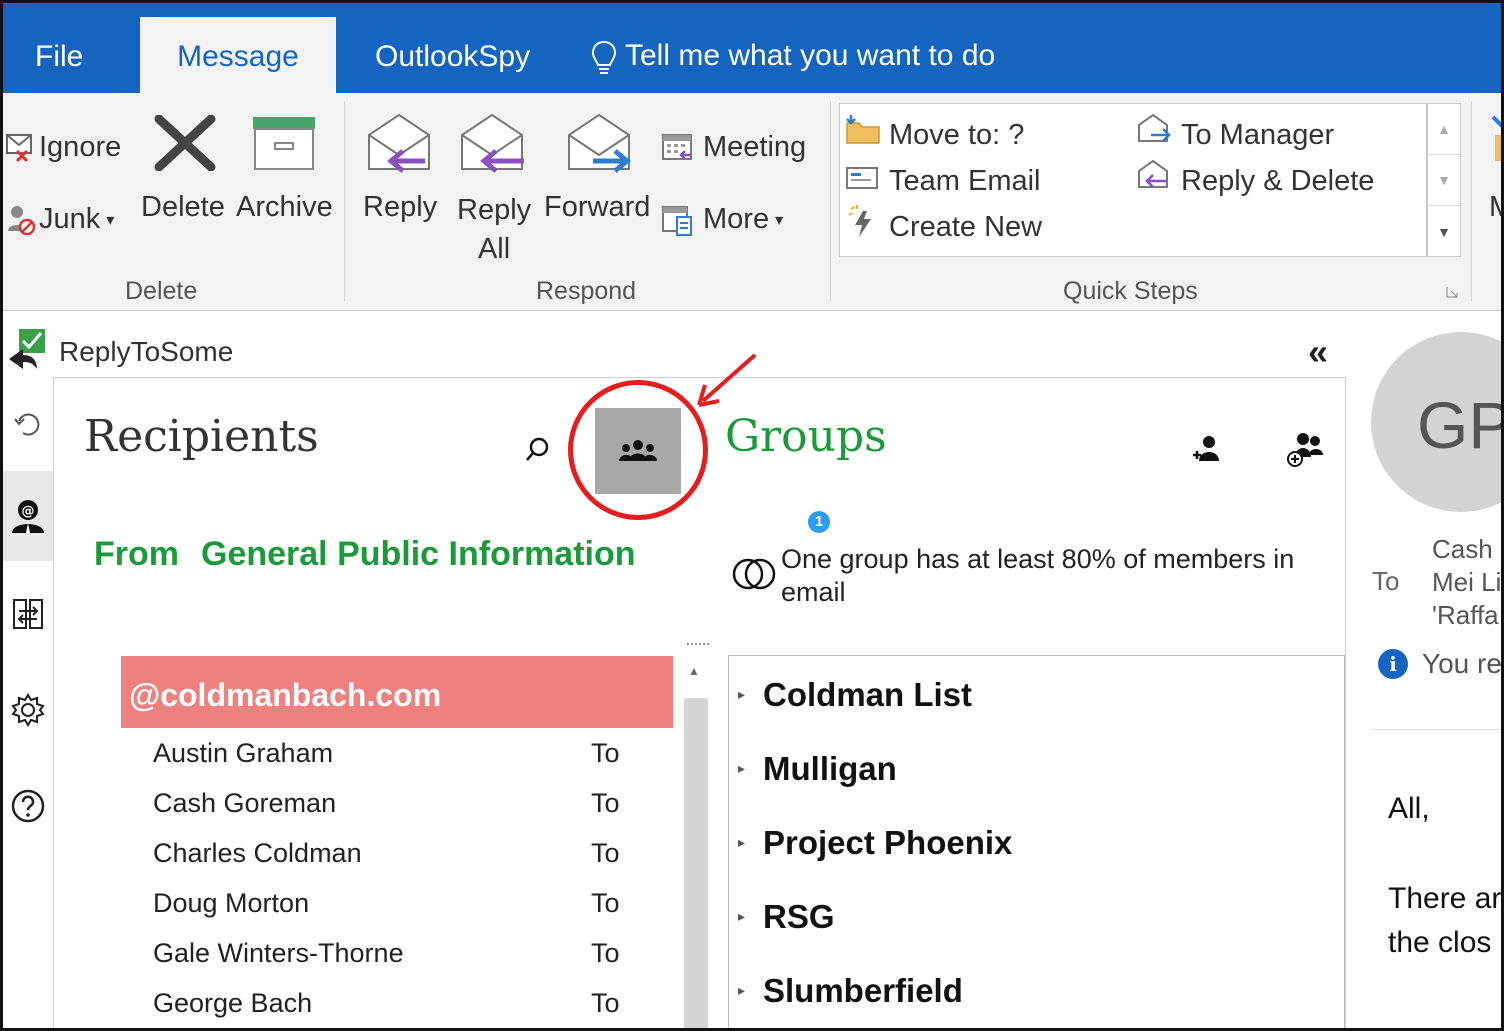 This screenshot has width=1504, height=1031. What do you see at coordinates (754, 147) in the screenshot?
I see `meeting-button: Meeting` at bounding box center [754, 147].